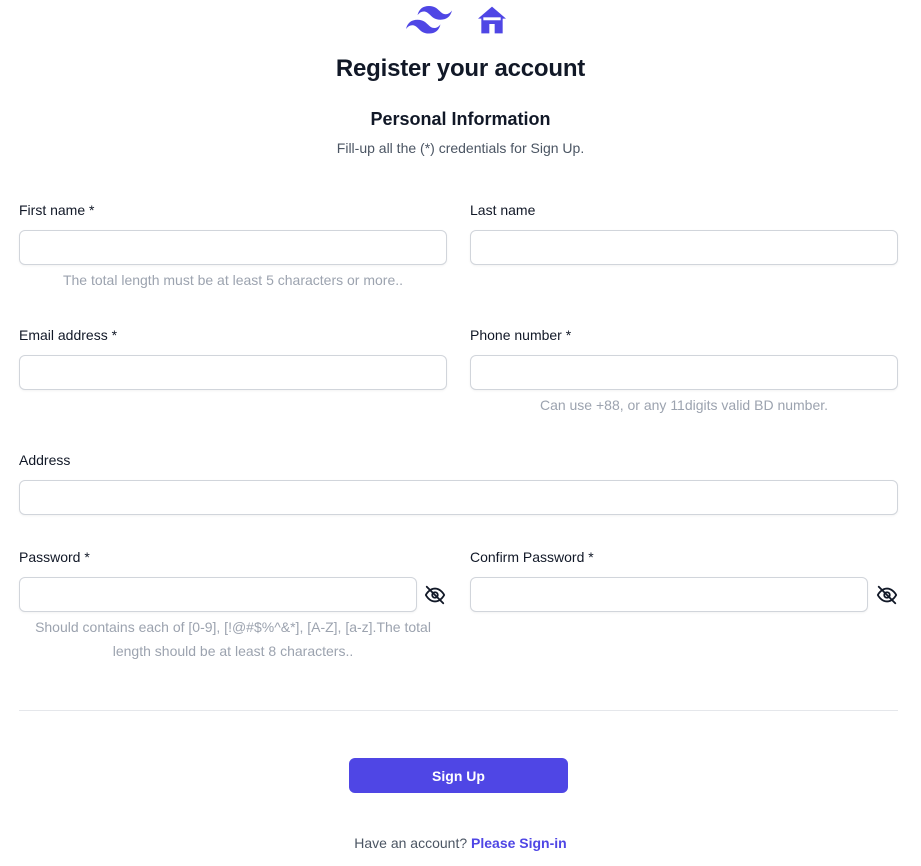 This screenshot has width=921, height=866. I want to click on phone-input, so click(684, 372).